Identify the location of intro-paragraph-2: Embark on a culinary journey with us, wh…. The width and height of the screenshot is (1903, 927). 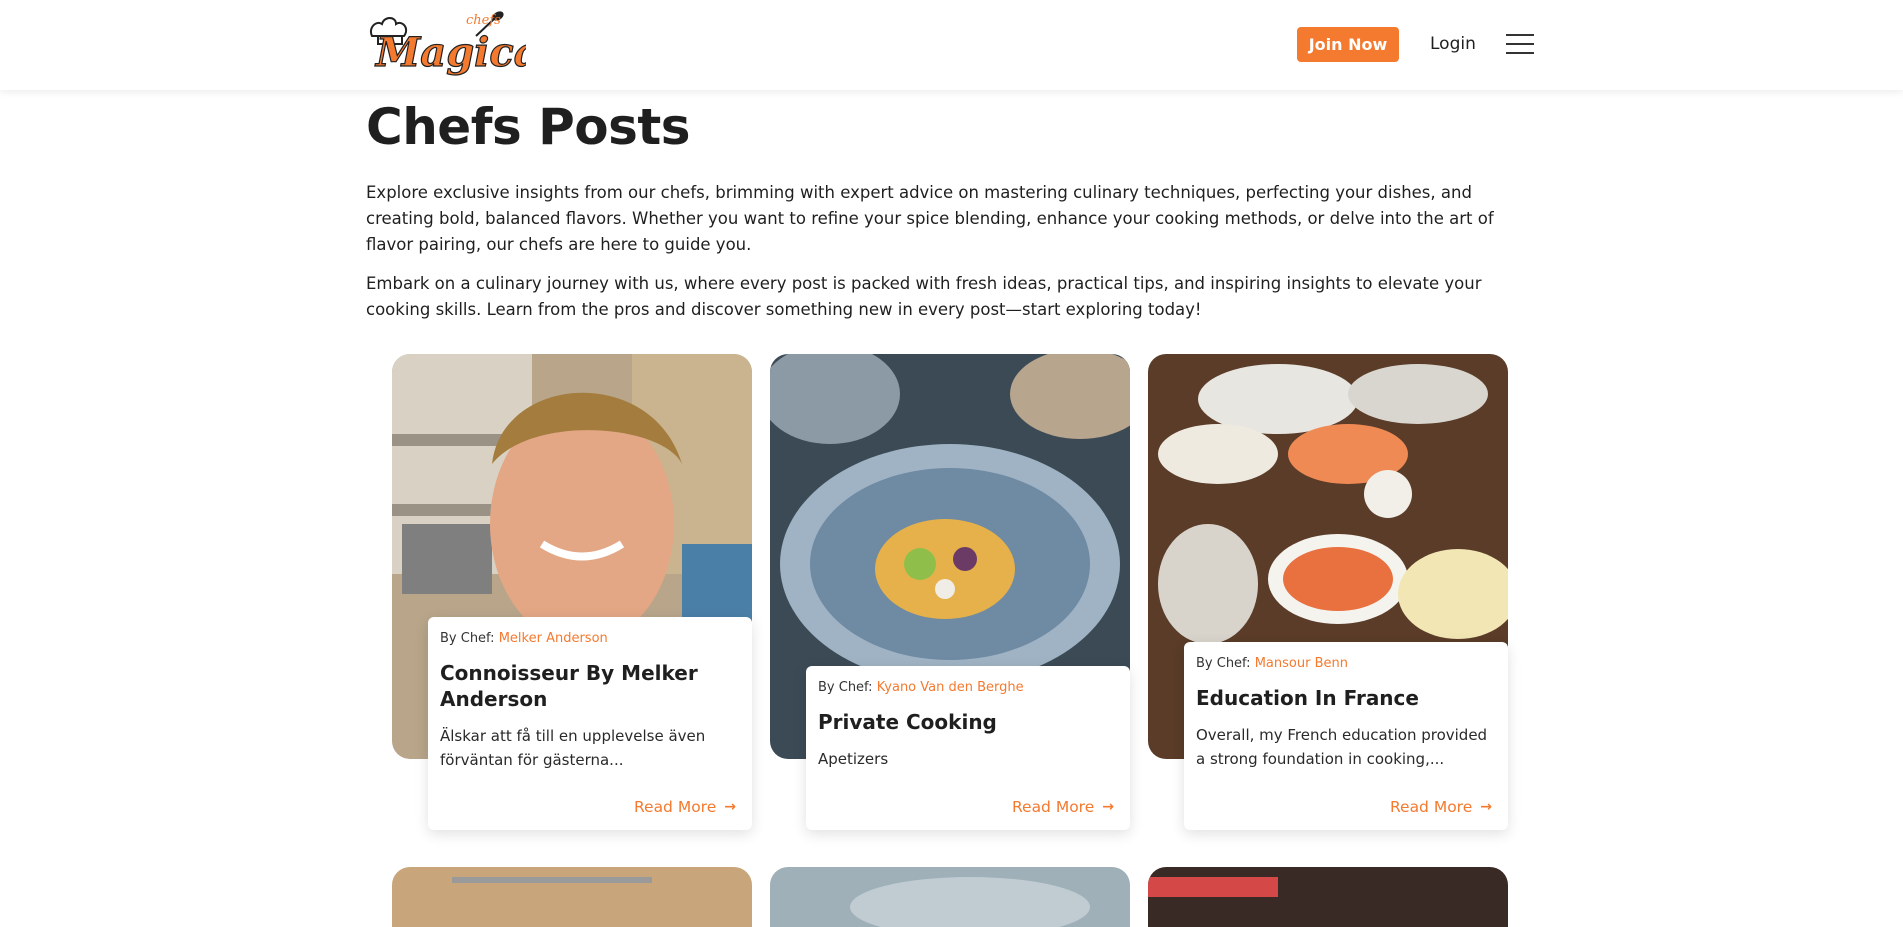
(924, 296).